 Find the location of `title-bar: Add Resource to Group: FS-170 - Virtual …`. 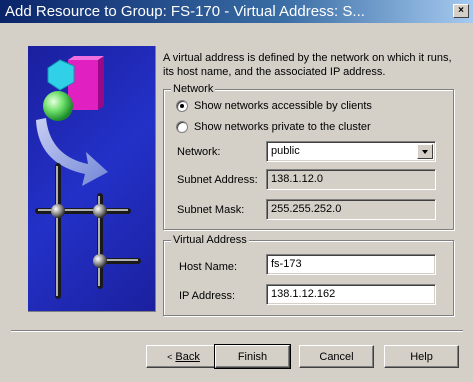

title-bar: Add Resource to Group: FS-170 - Virtual … is located at coordinates (236, 12).